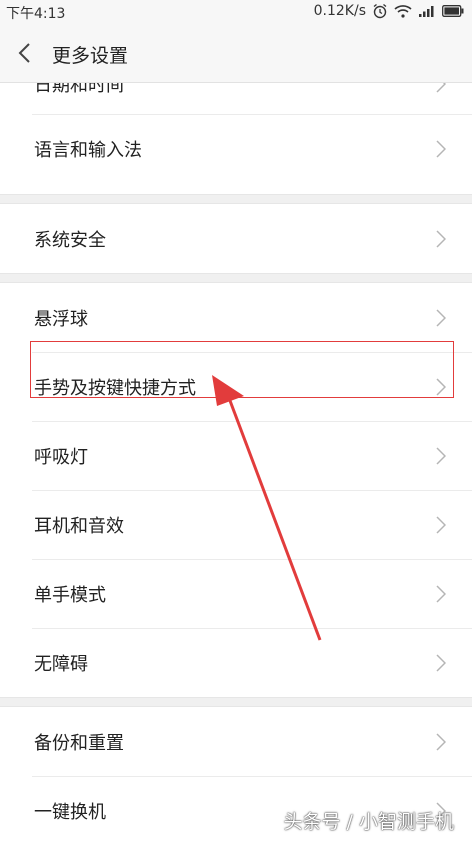 This screenshot has width=472, height=845. I want to click on settings-item-label: 一键换机, so click(70, 812).